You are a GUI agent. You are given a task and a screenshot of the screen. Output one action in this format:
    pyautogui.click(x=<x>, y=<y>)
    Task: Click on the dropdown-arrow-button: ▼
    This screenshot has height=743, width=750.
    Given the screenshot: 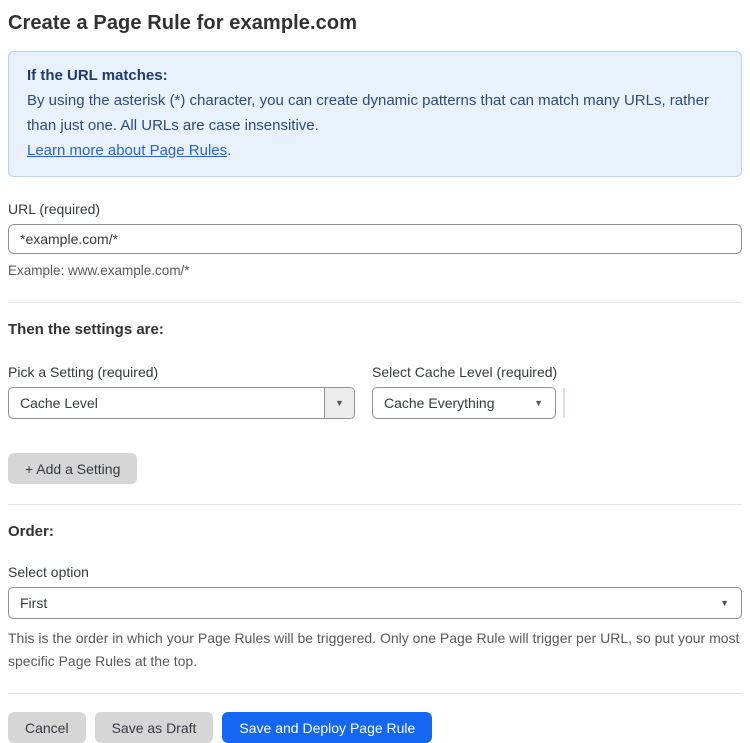 What is the action you would take?
    pyautogui.click(x=339, y=403)
    